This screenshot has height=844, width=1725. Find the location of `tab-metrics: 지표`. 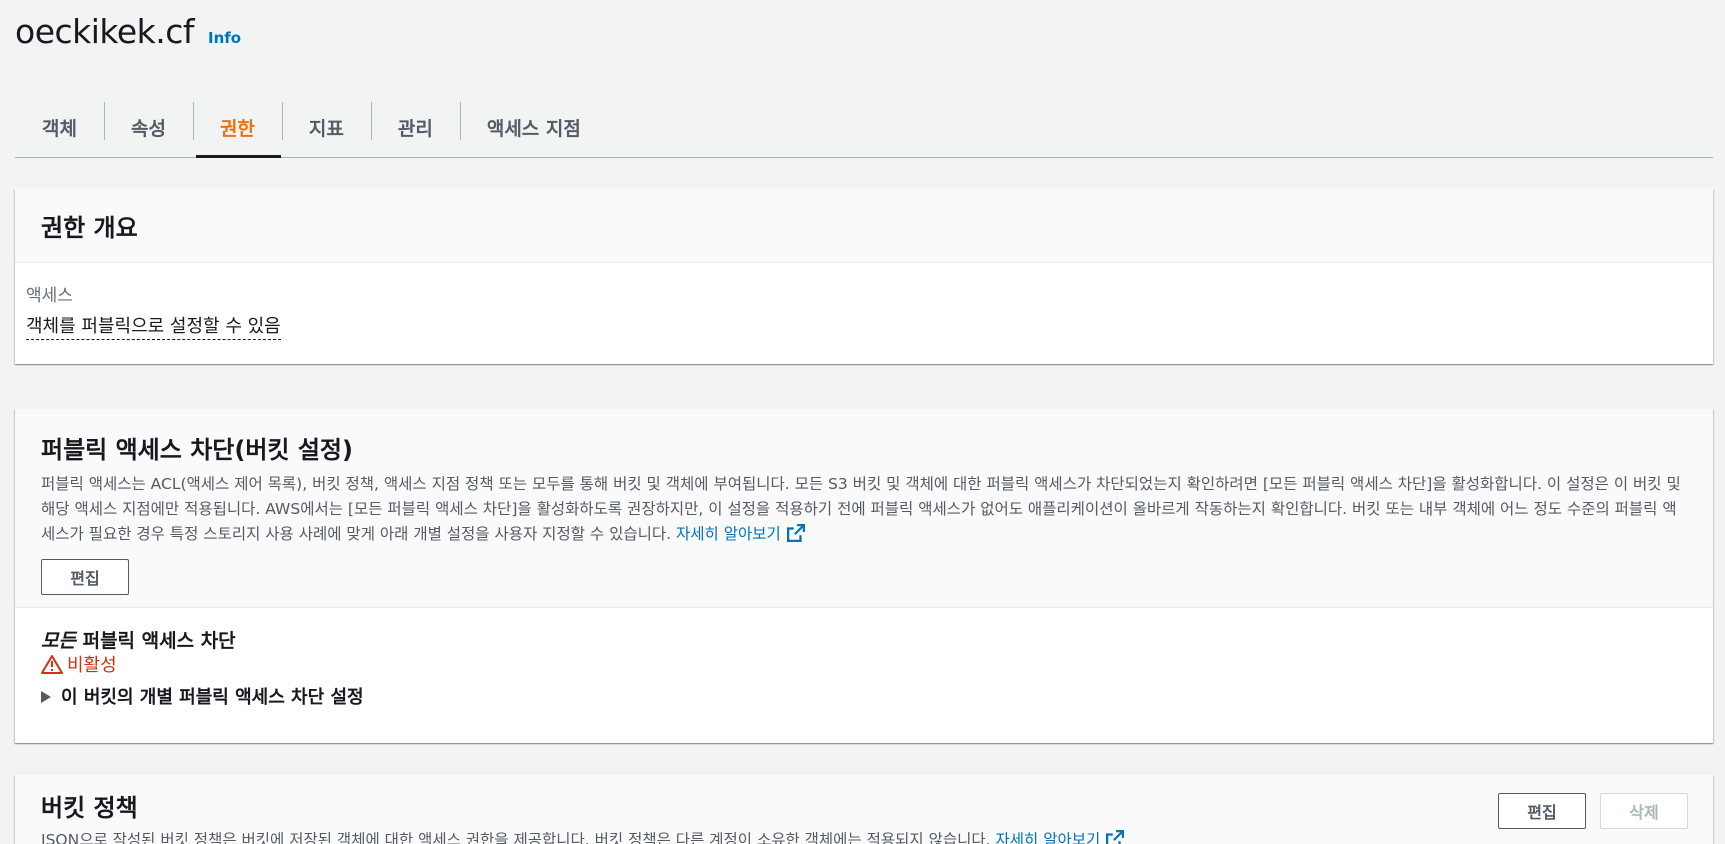

tab-metrics: 지표 is located at coordinates (326, 127).